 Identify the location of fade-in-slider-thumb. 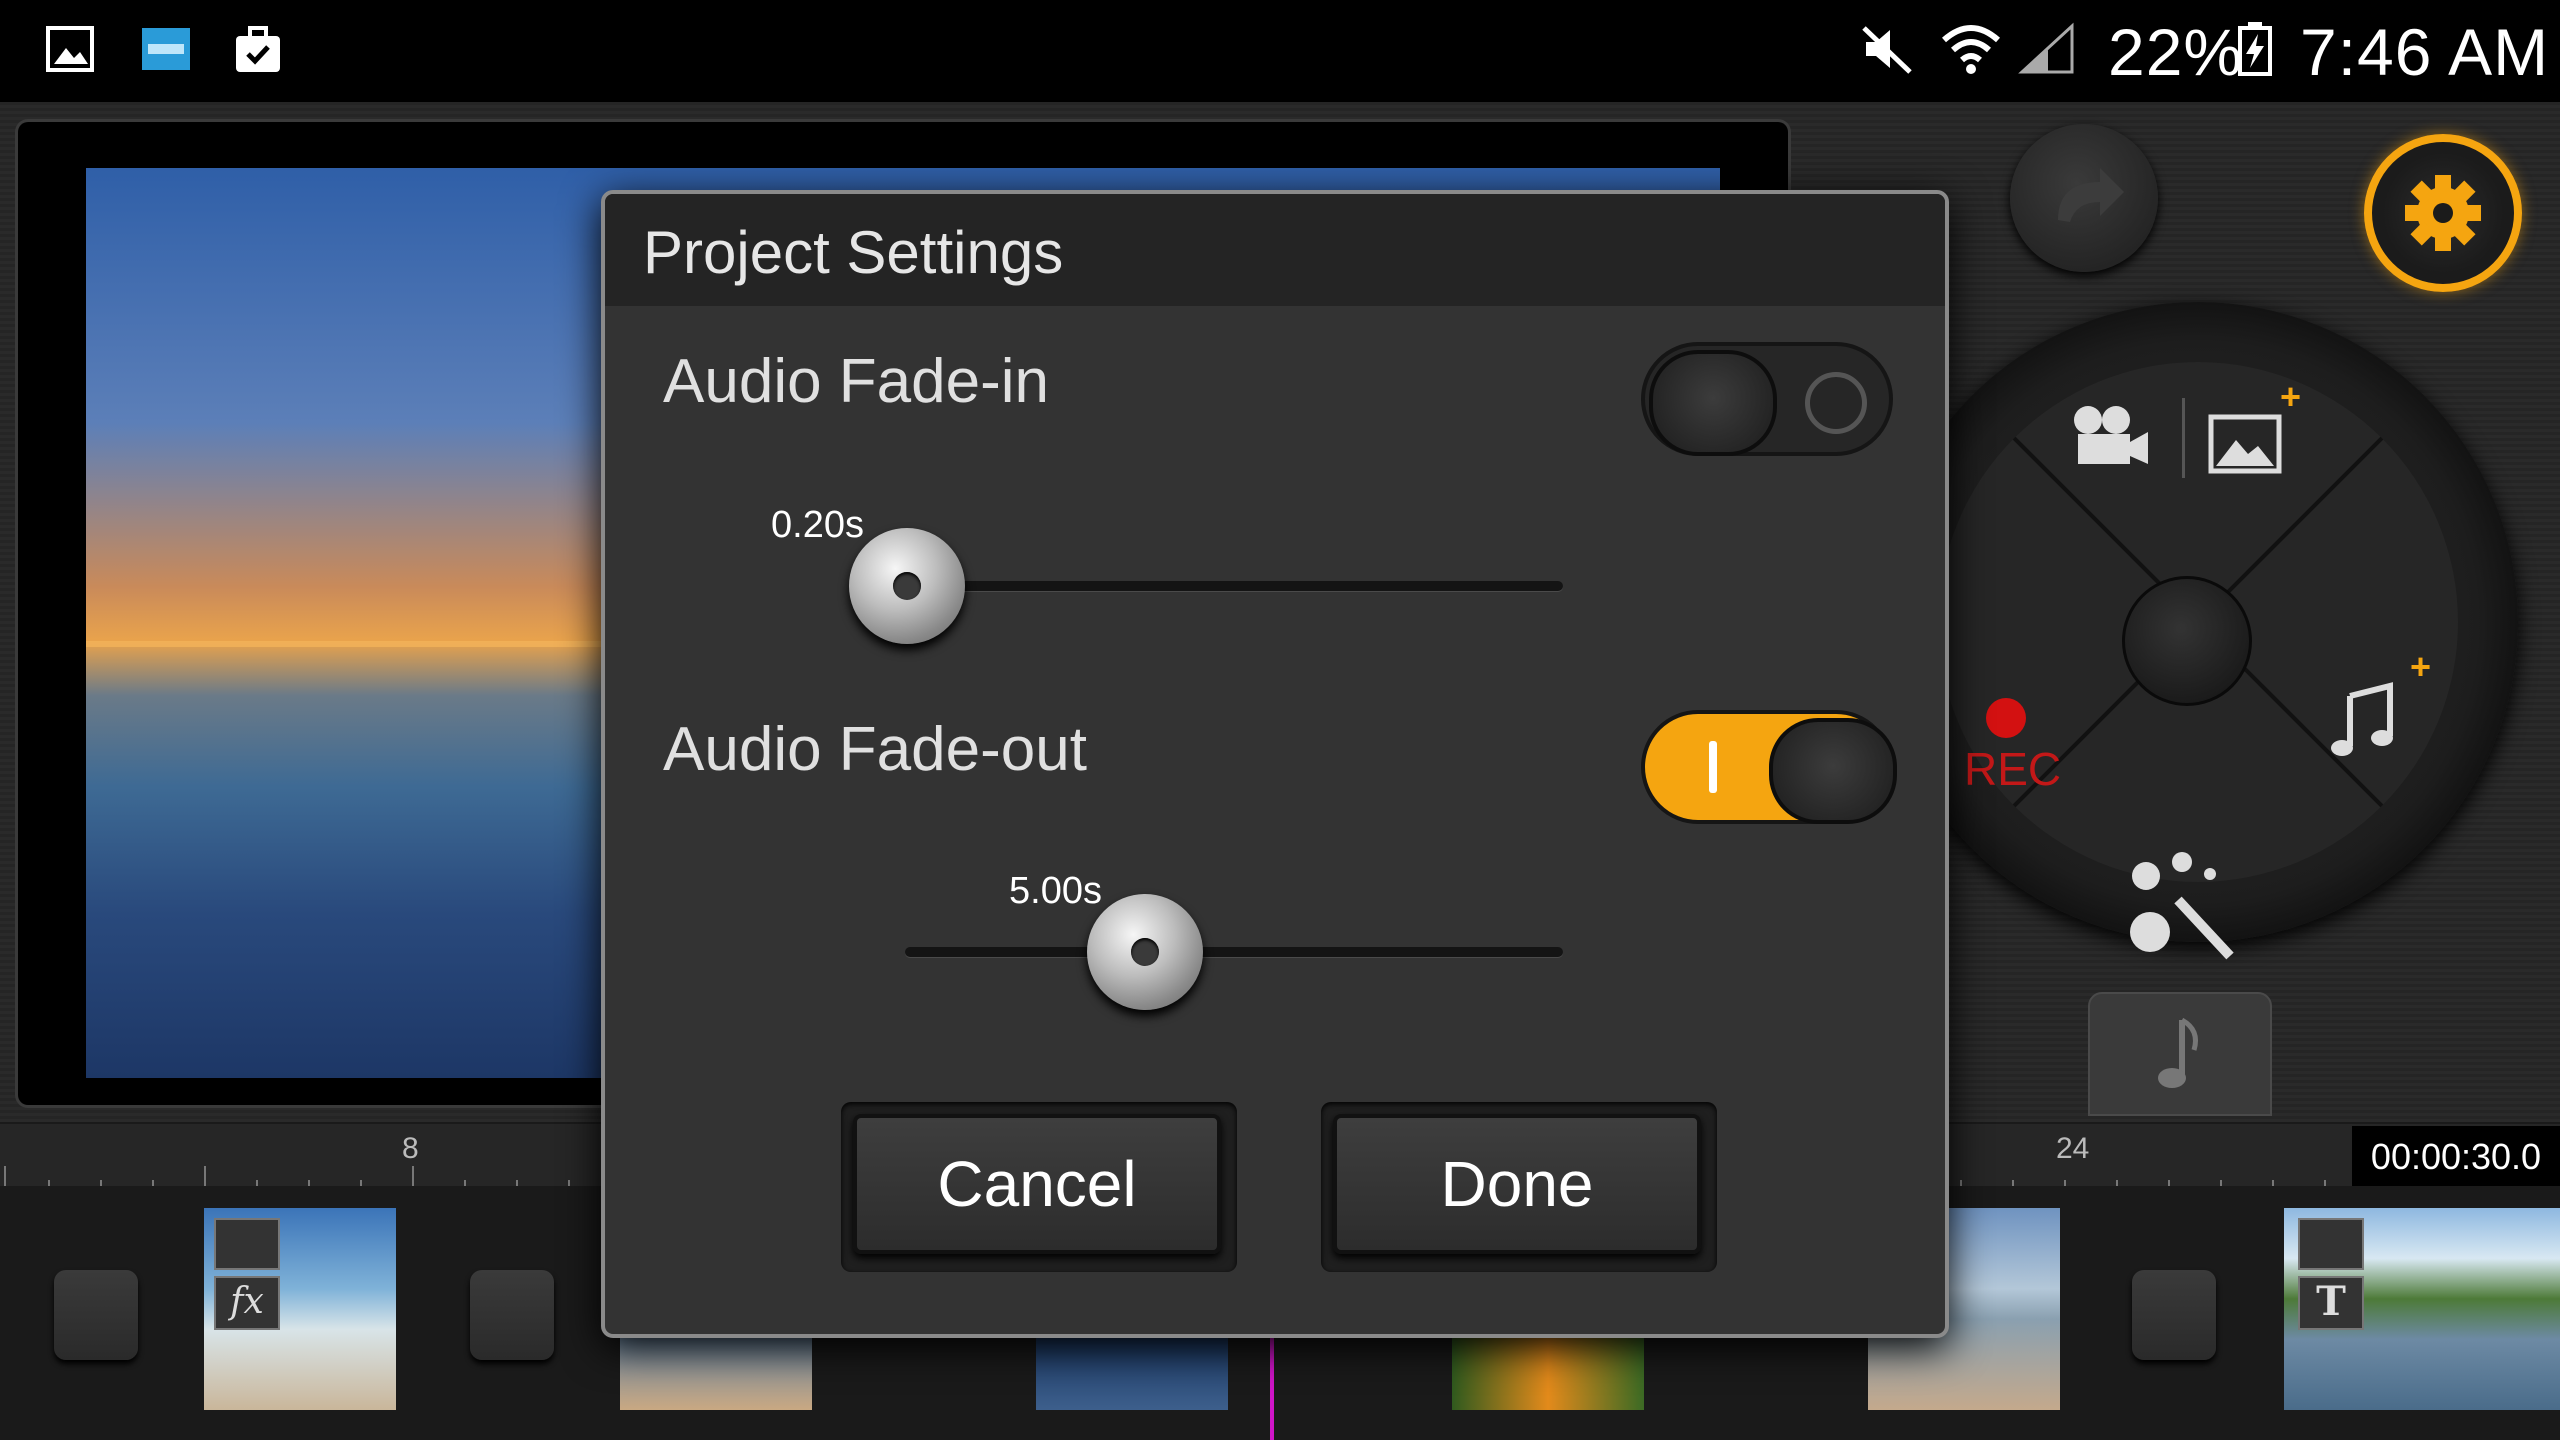
(907, 586).